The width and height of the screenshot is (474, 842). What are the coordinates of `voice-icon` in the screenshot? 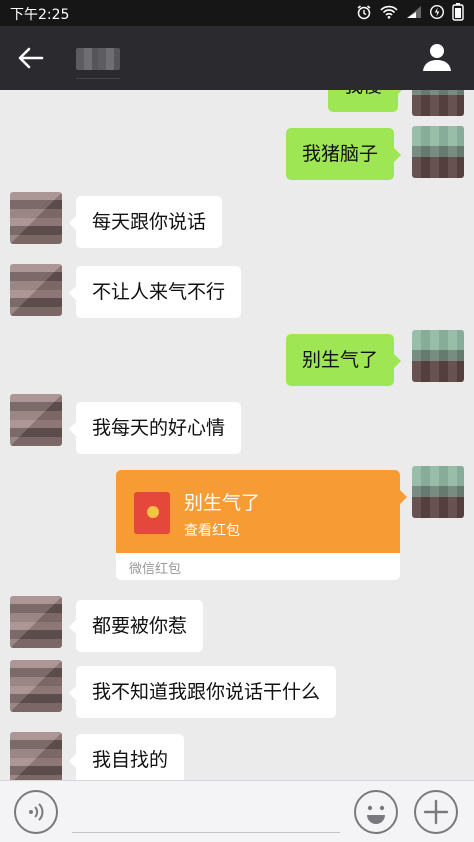 It's located at (36, 812).